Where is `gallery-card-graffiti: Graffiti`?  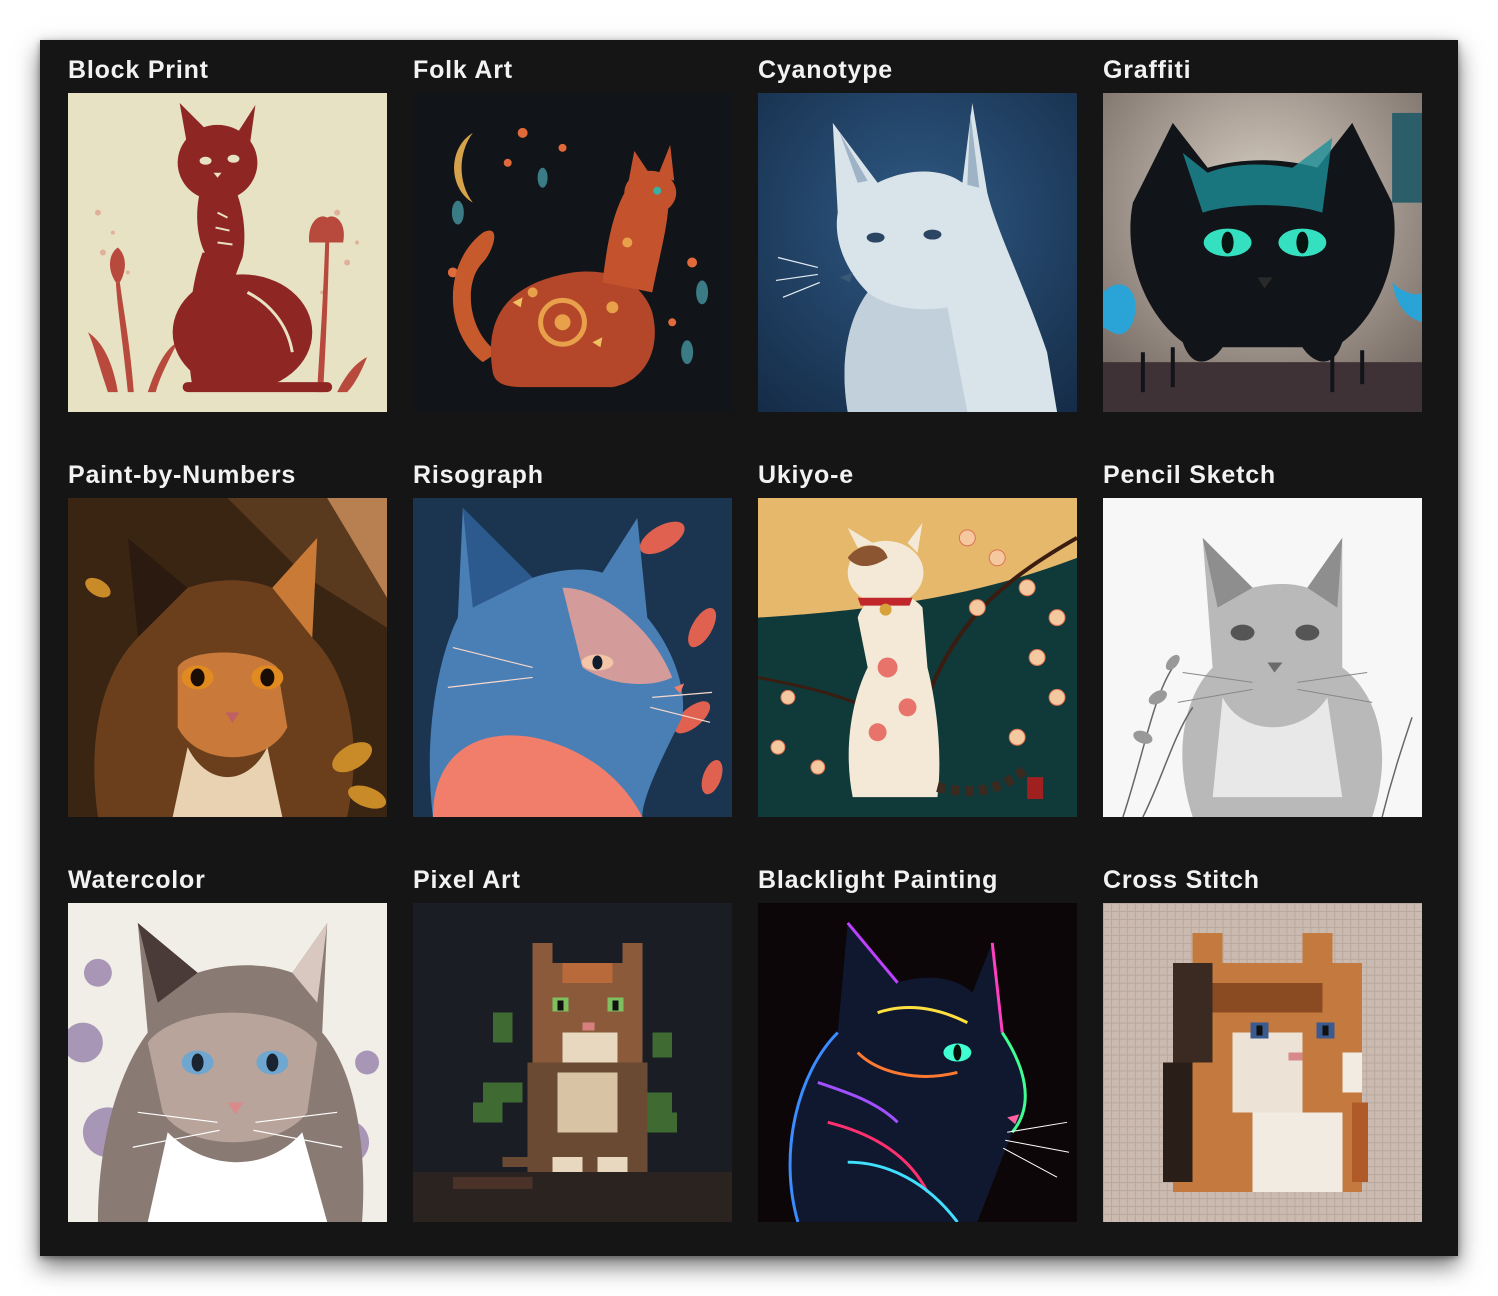 gallery-card-graffiti: Graffiti is located at coordinates (1262, 232).